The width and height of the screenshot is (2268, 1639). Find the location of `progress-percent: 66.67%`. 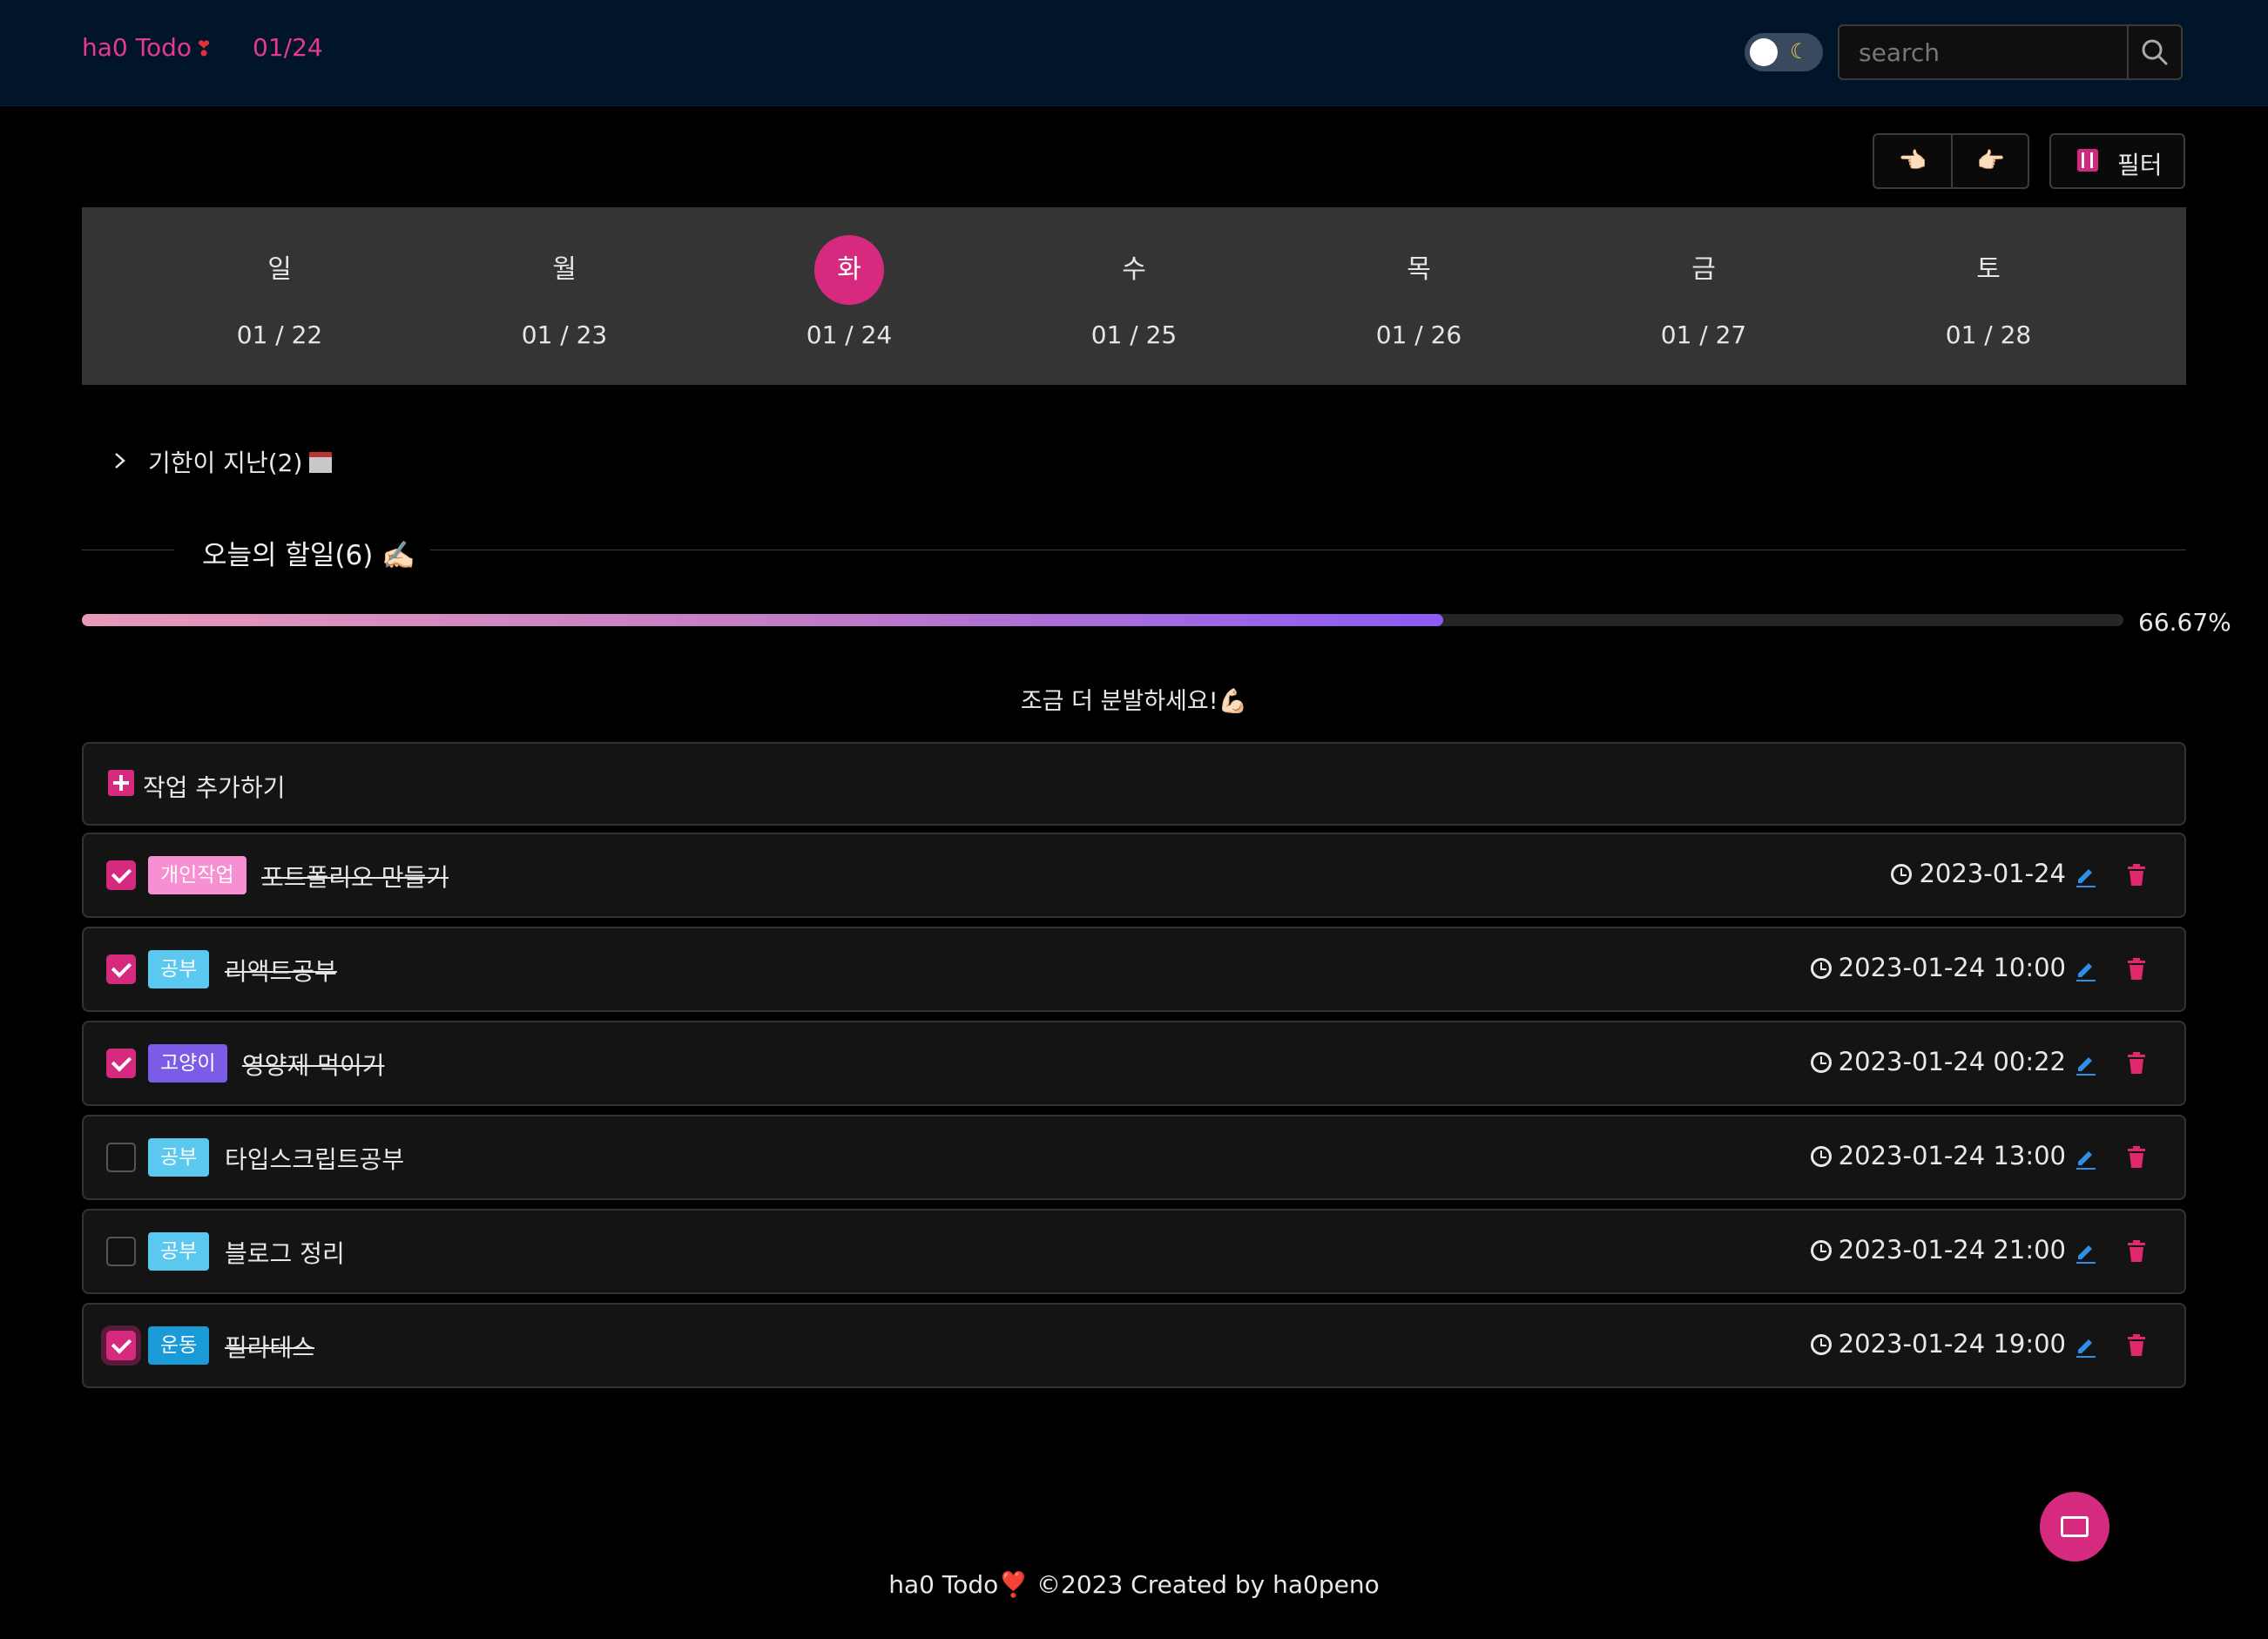

progress-percent: 66.67% is located at coordinates (2184, 623).